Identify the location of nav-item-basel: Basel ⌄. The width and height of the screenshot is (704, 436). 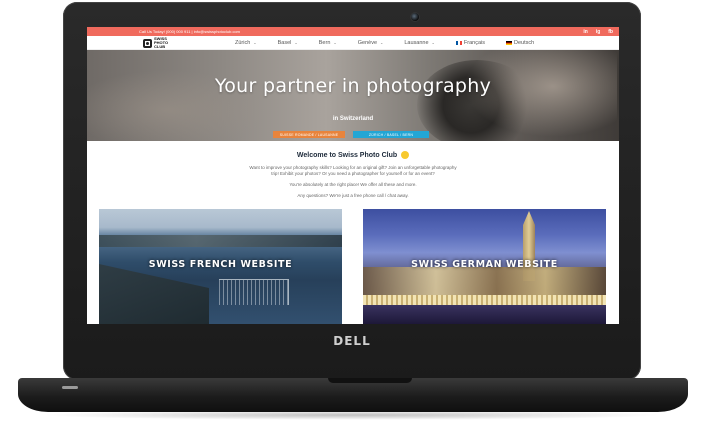
(288, 43).